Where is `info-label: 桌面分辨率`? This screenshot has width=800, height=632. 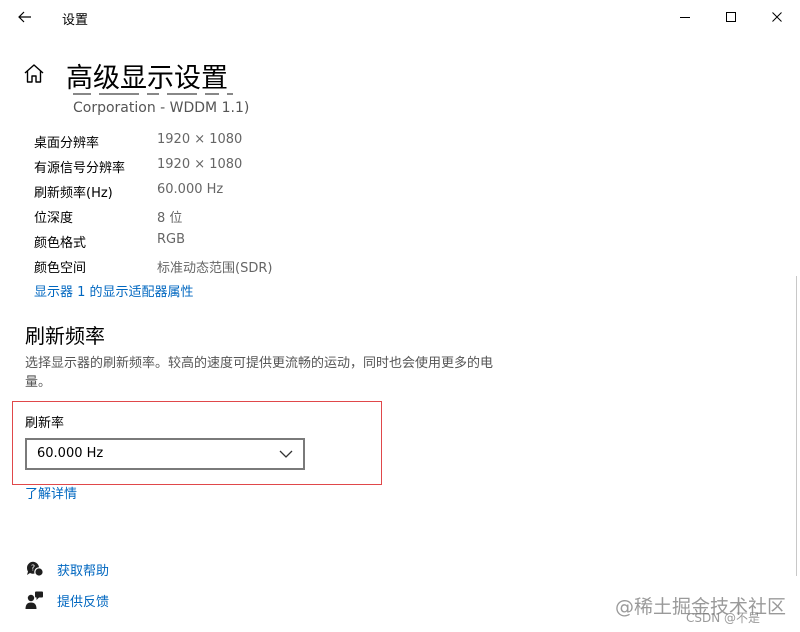 info-label: 桌面分辨率 is located at coordinates (67, 143).